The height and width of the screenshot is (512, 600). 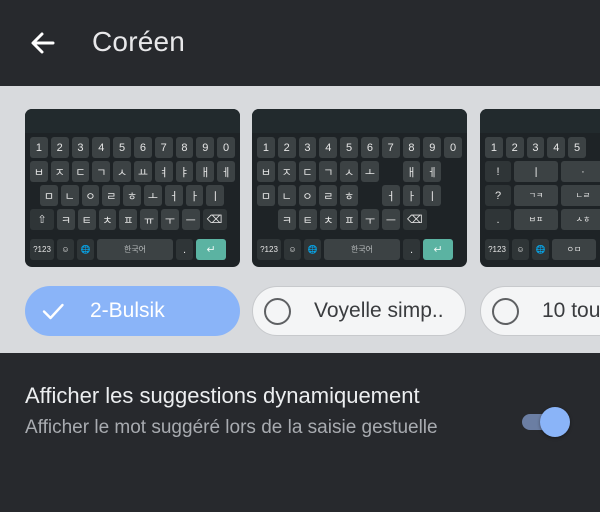 What do you see at coordinates (540, 249) in the screenshot?
I see `key-row: ?123 ☺ 🌐 ㅇㅁ` at bounding box center [540, 249].